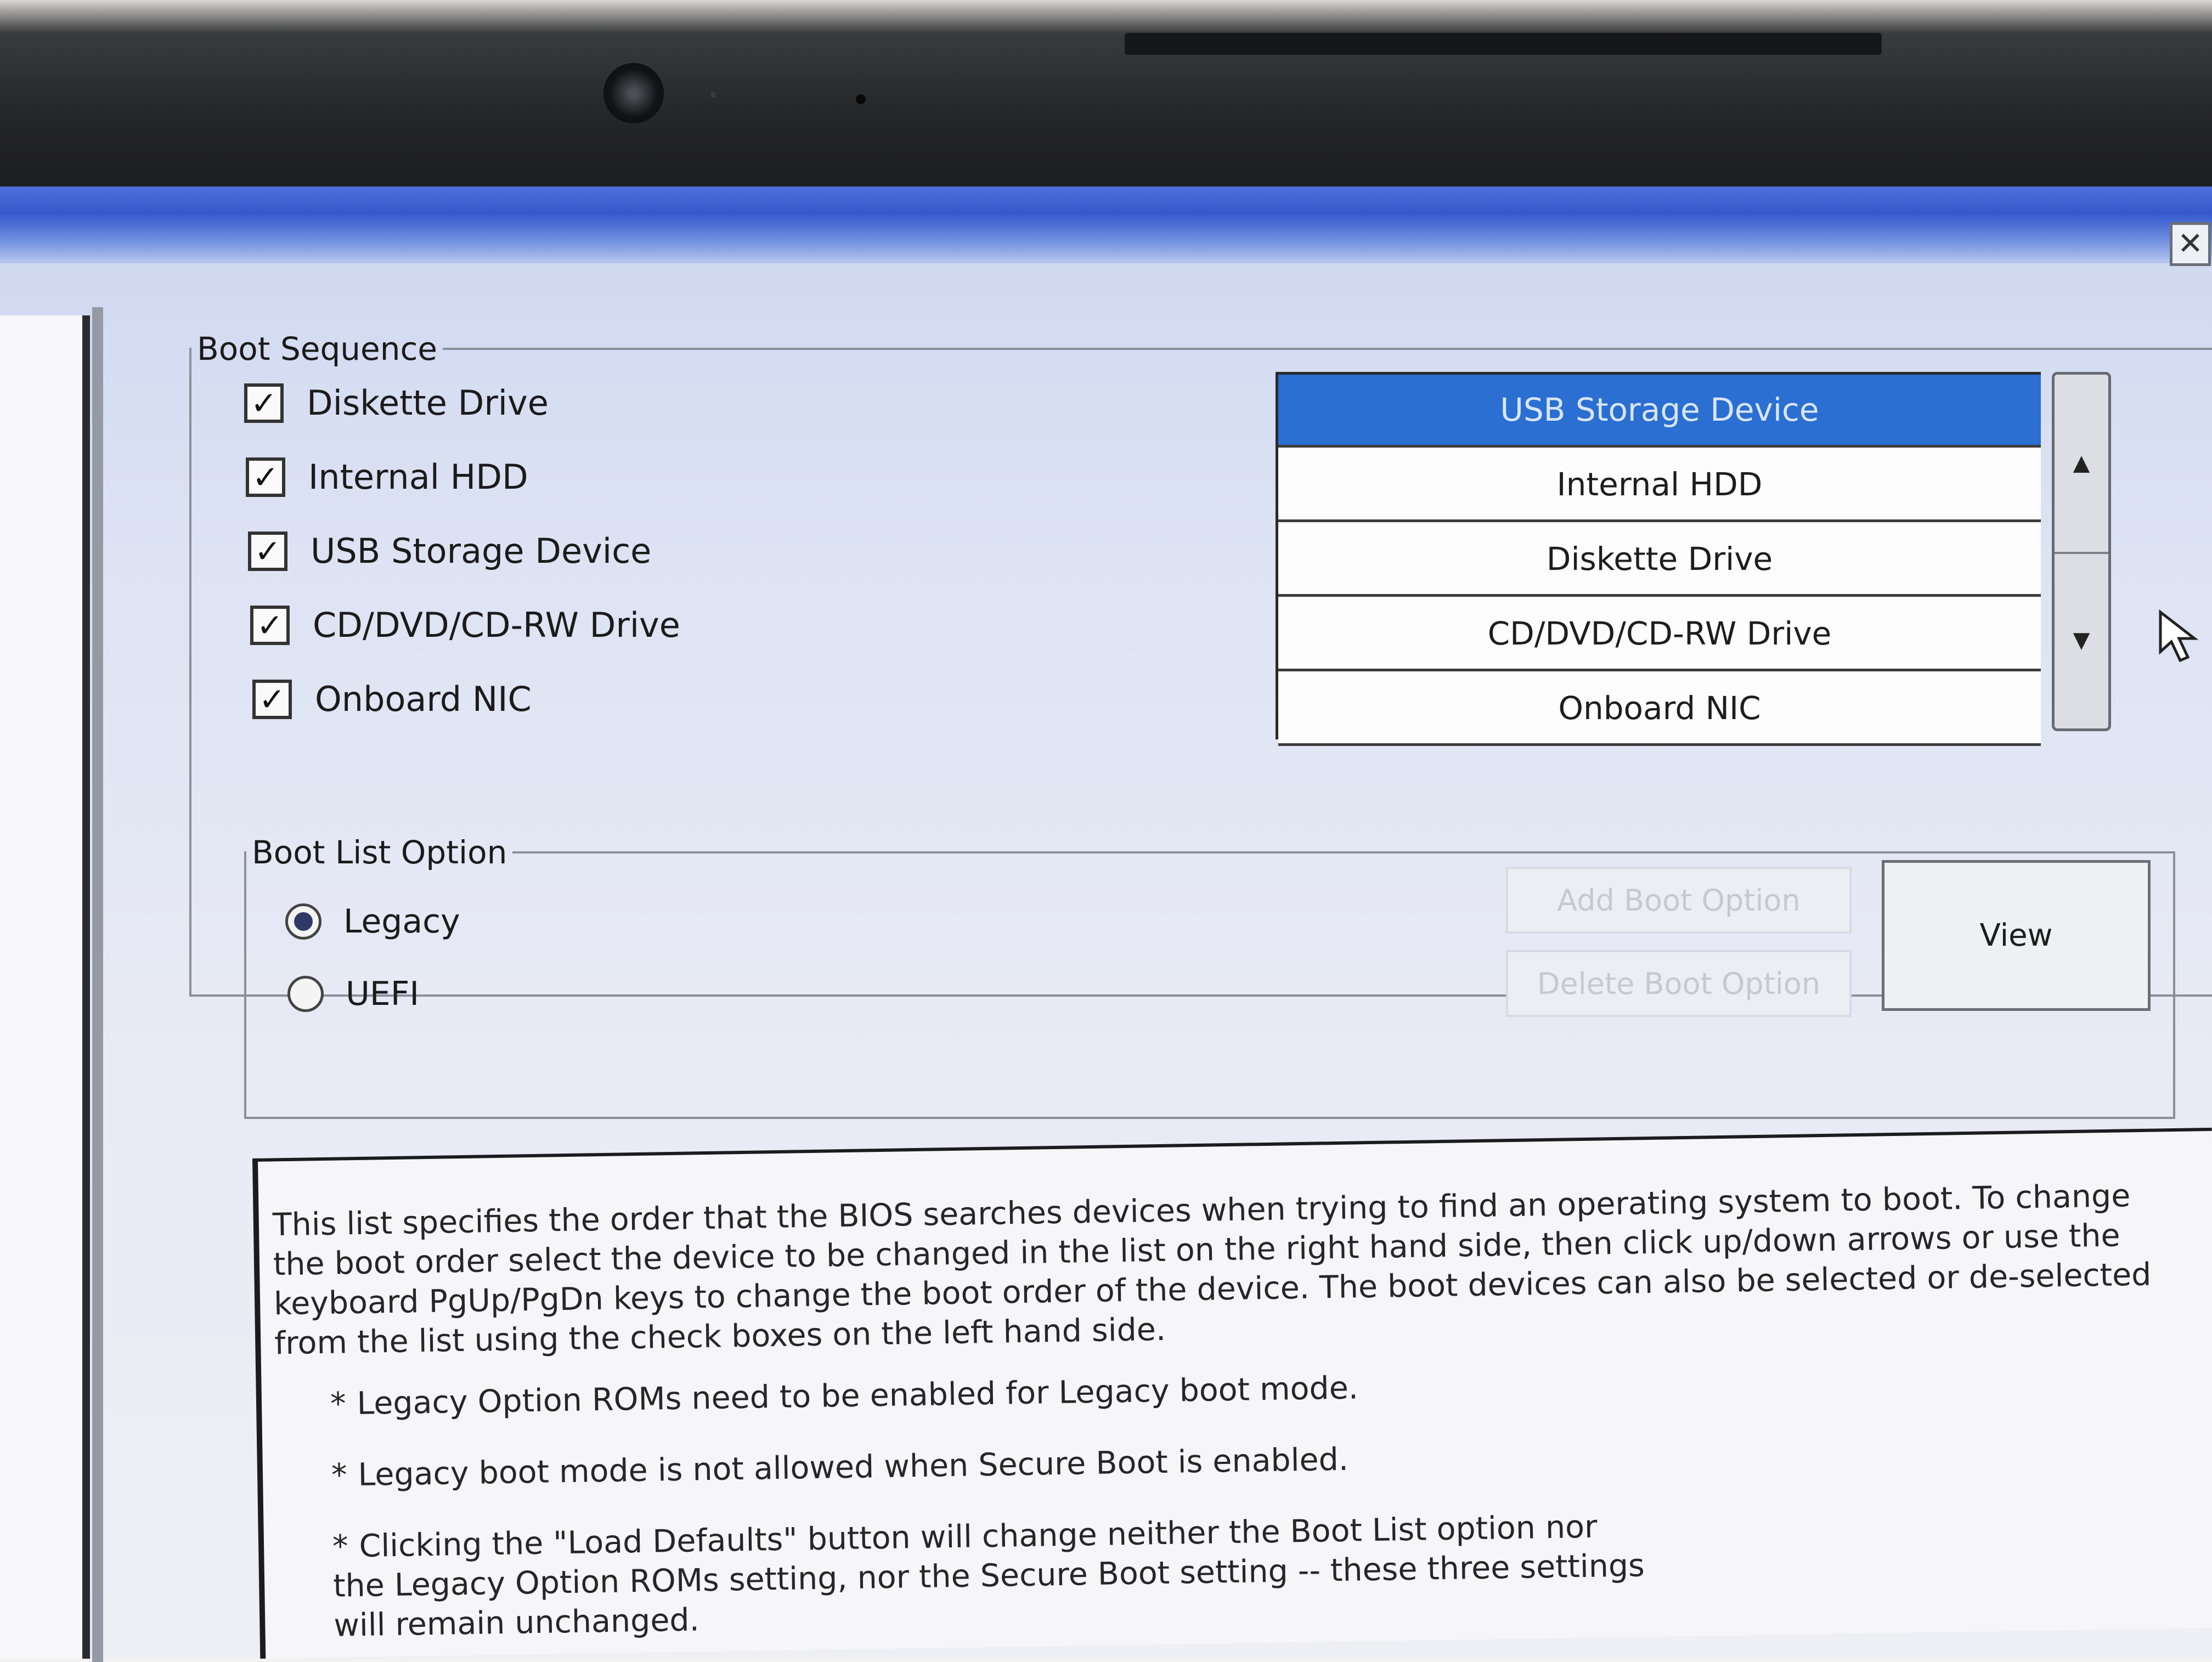 The width and height of the screenshot is (2212, 1662). I want to click on device-label: Diskette Drive, so click(428, 403).